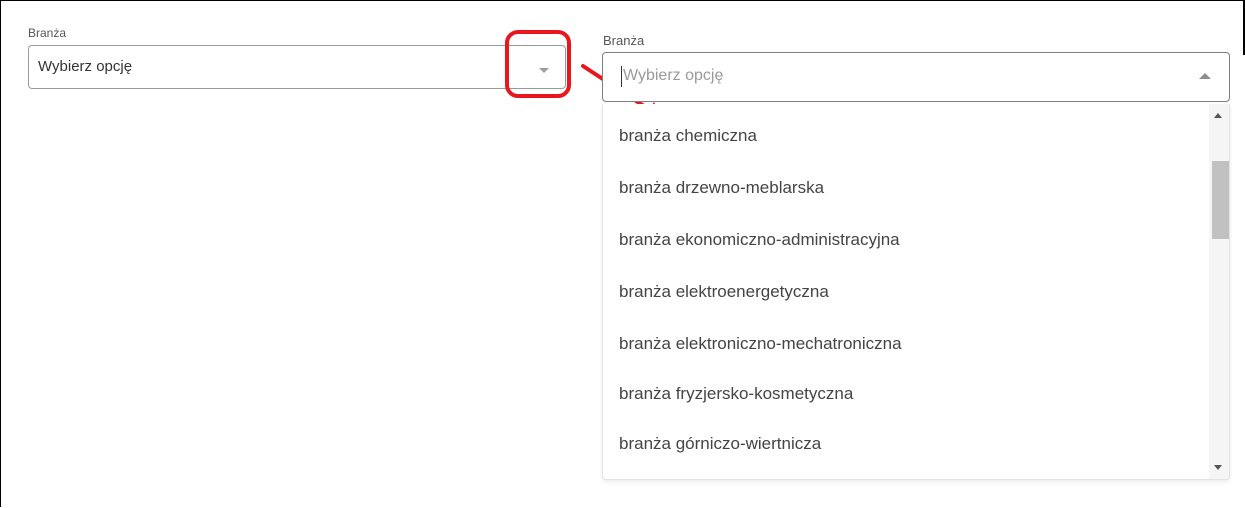 The height and width of the screenshot is (508, 1245). Describe the element at coordinates (760, 344) in the screenshot. I see `option-item: branża elektroniczno-mechatroniczna` at that location.